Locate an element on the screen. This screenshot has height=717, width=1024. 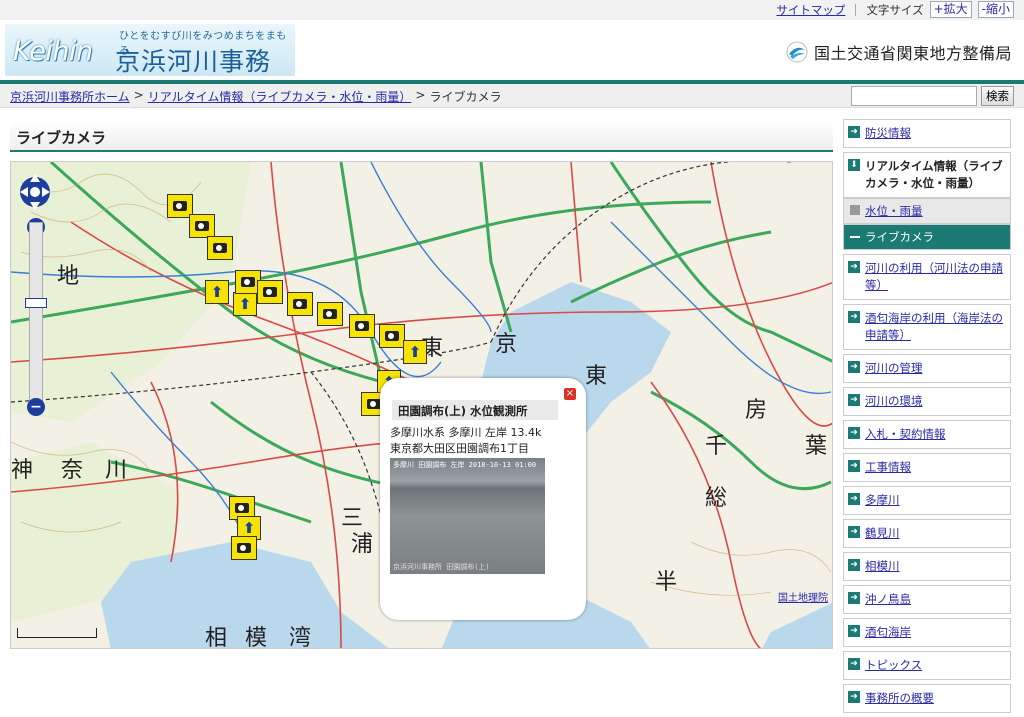
map-label-sagami-2: 模 is located at coordinates (256, 637).